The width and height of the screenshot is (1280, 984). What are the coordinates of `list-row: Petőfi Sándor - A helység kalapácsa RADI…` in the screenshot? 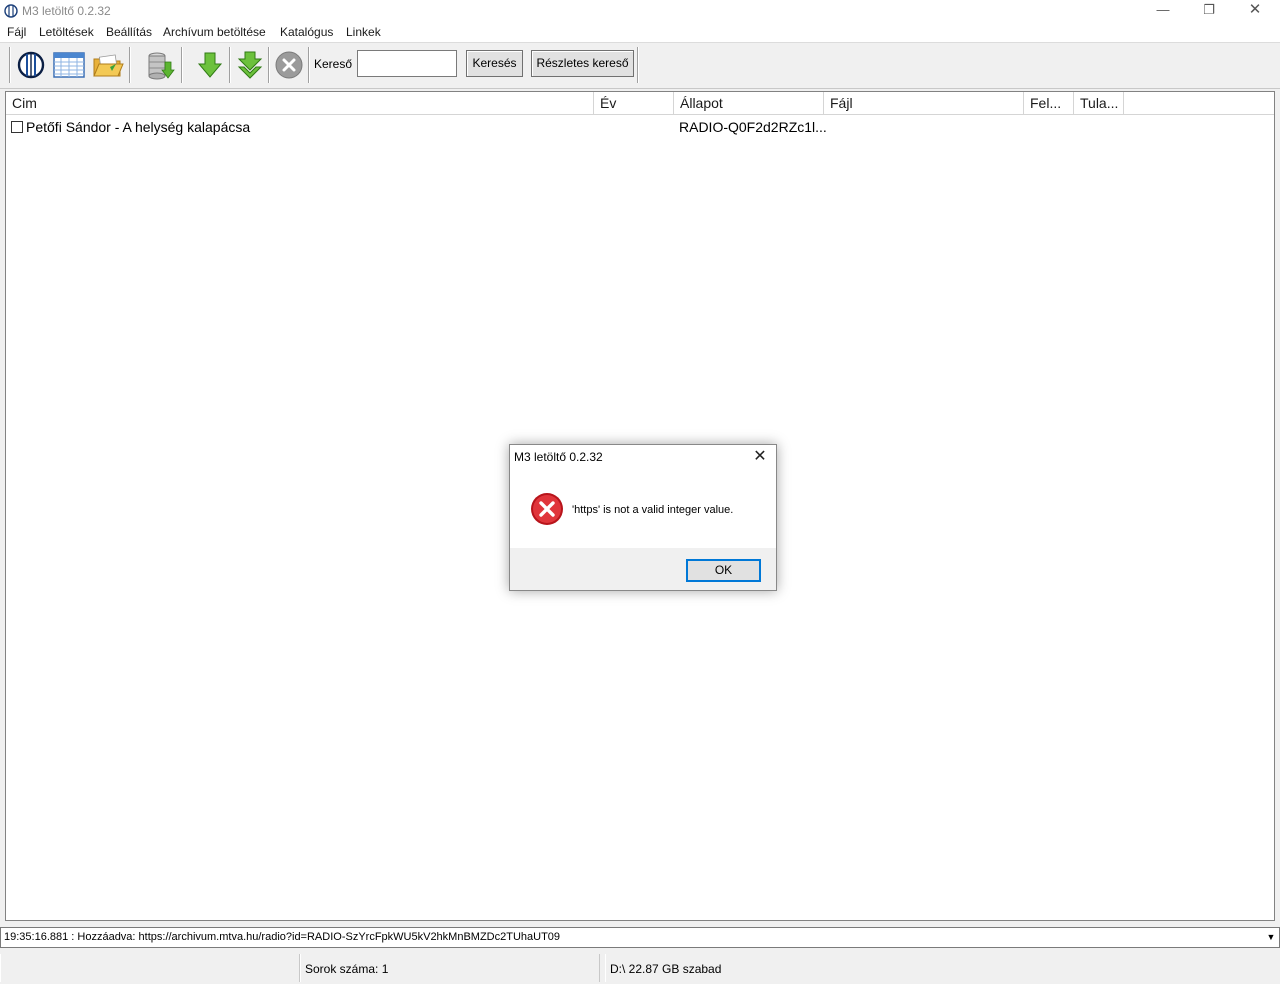 It's located at (640, 128).